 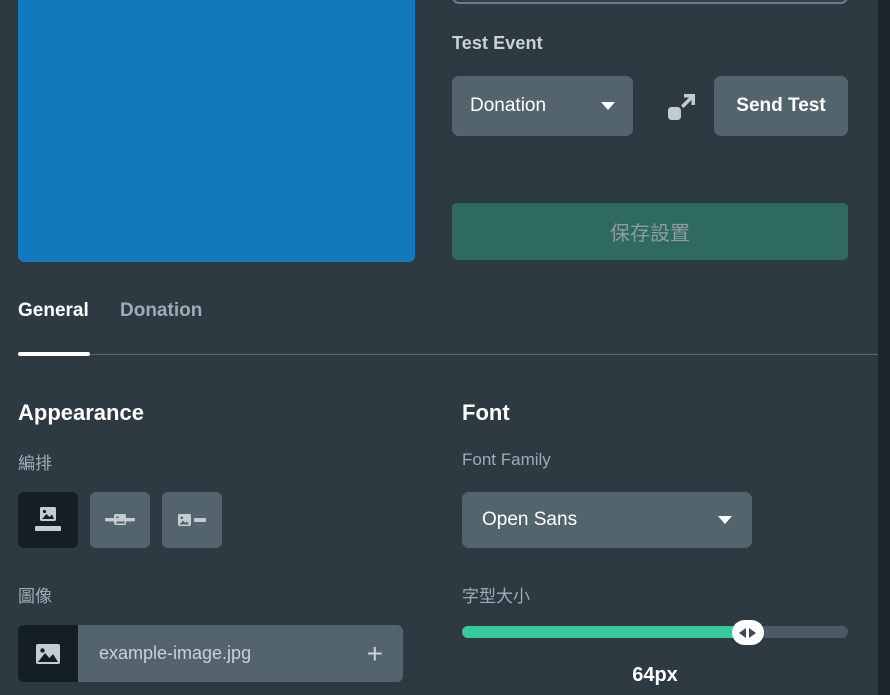 I want to click on tab-general: General, so click(x=53, y=316).